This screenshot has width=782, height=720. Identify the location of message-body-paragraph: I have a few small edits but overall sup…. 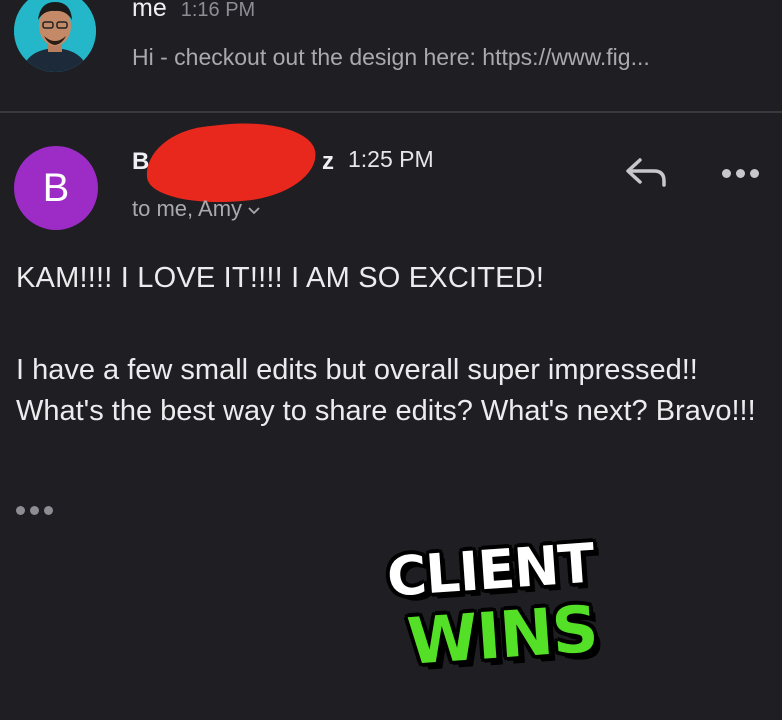
(386, 390).